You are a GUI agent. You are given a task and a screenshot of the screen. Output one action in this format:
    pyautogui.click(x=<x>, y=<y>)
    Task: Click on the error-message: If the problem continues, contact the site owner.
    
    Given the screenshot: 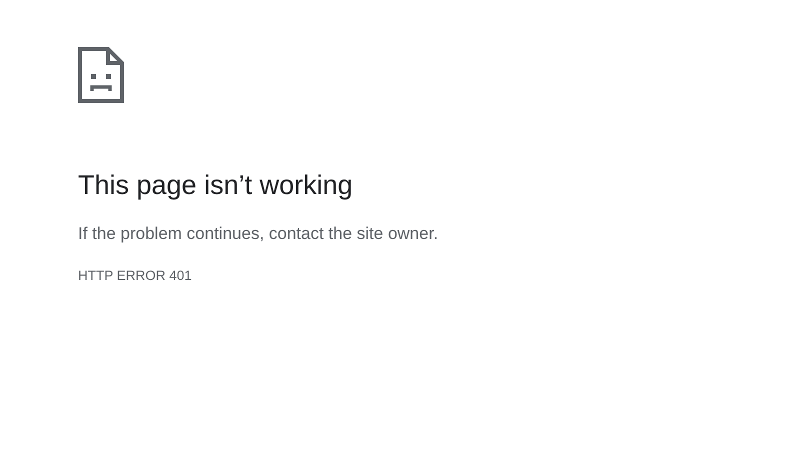 What is the action you would take?
    pyautogui.click(x=259, y=234)
    